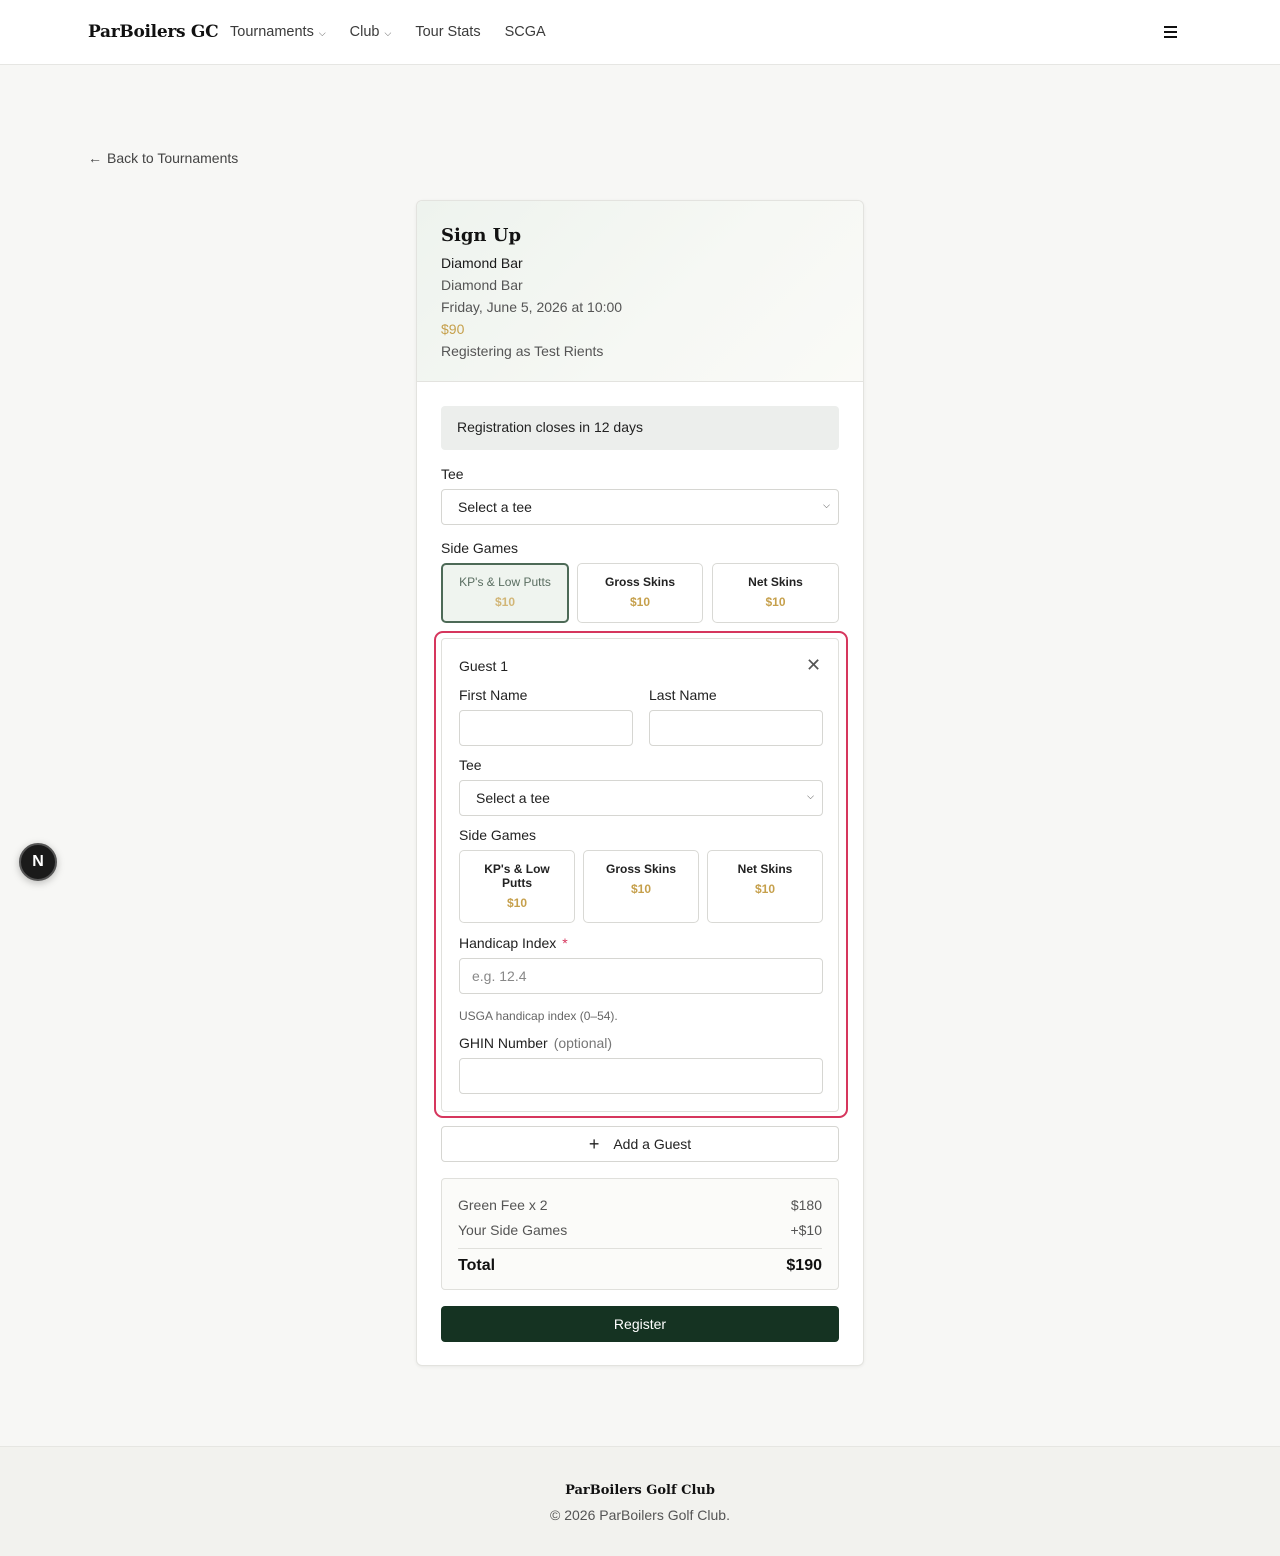  I want to click on nav-scga-label: SCGA, so click(525, 32).